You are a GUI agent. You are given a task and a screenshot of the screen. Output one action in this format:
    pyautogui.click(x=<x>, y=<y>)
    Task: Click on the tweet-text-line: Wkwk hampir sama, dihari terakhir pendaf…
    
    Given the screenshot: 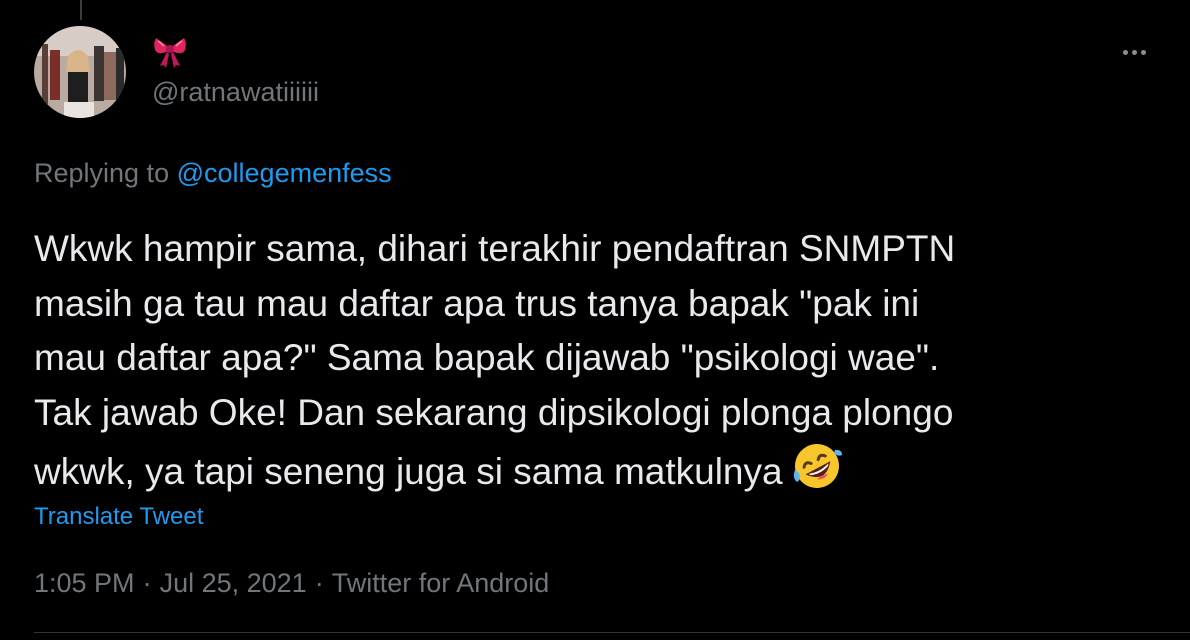 What is the action you would take?
    pyautogui.click(x=495, y=248)
    